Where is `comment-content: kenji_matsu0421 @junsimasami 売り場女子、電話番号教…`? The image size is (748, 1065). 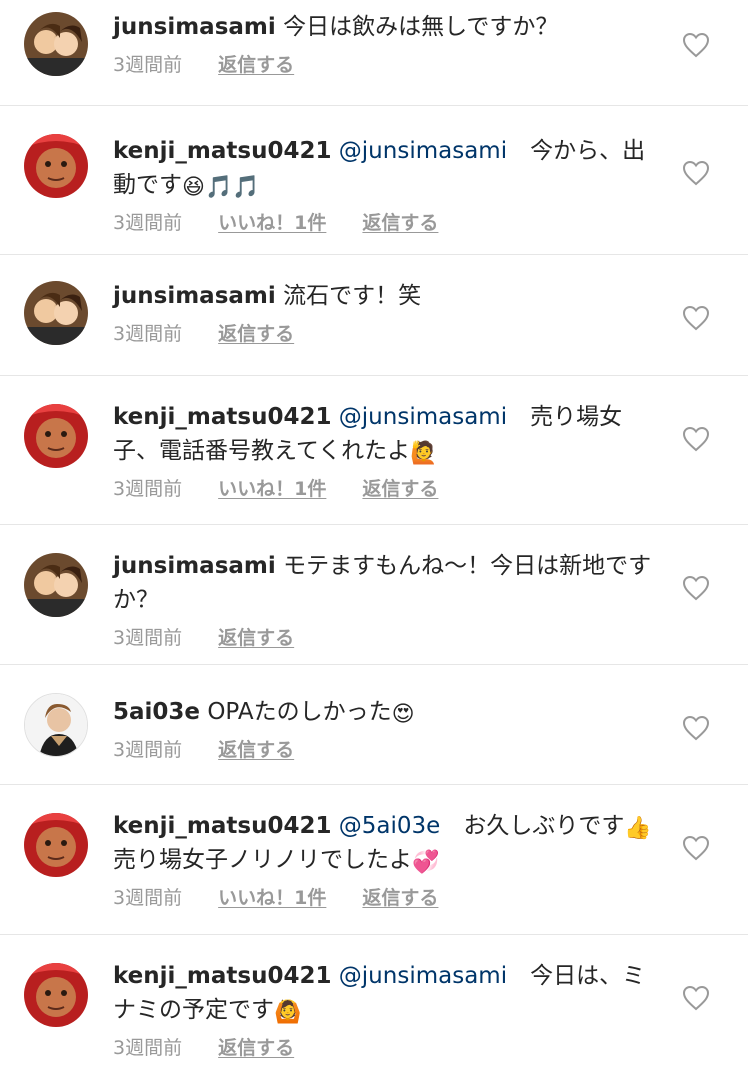 comment-content: kenji_matsu0421 @junsimasami 売り場女子、電話番号教… is located at coordinates (382, 445).